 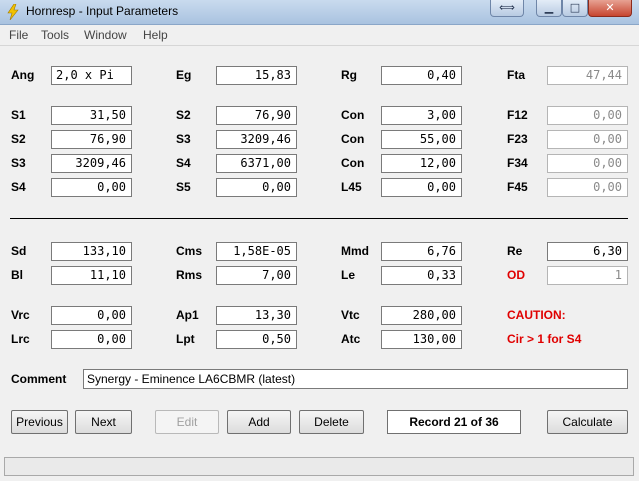 What do you see at coordinates (39, 422) in the screenshot?
I see `previous-button: Previous` at bounding box center [39, 422].